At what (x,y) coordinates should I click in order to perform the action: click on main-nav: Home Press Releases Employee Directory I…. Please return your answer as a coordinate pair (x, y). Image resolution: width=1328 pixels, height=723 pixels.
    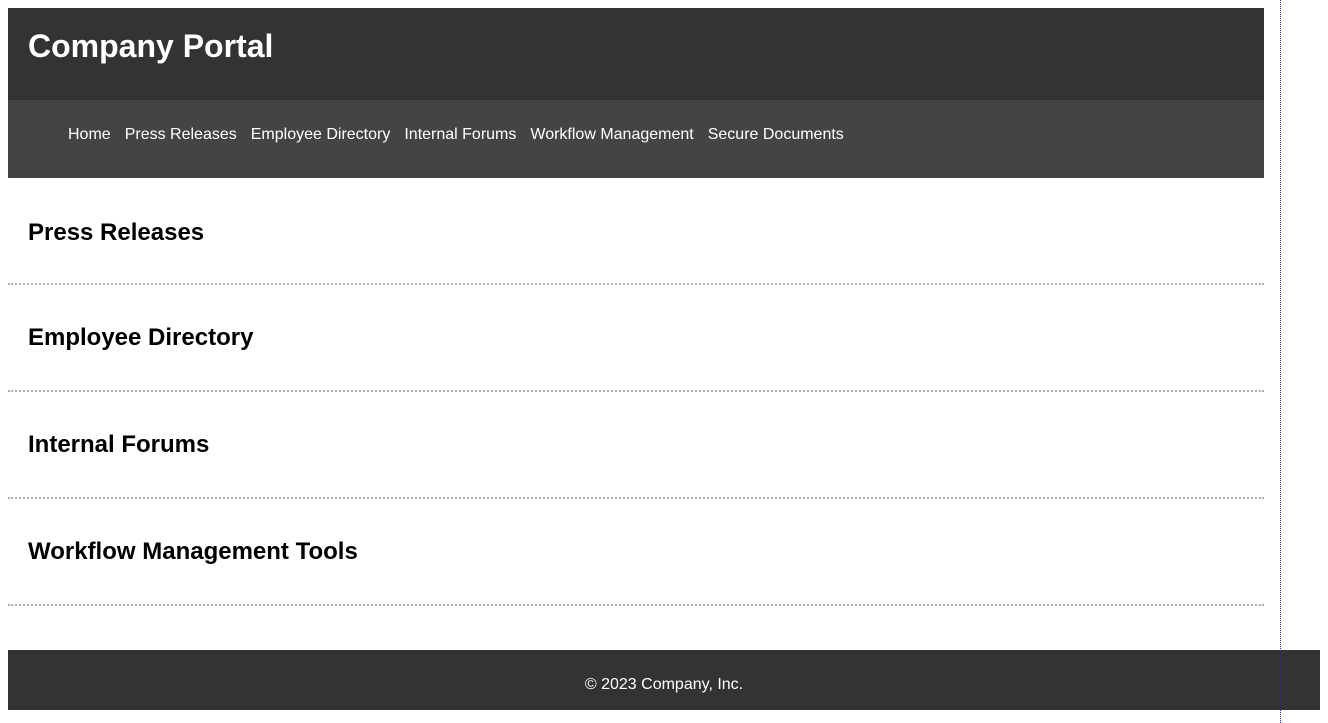
    Looking at the image, I should click on (636, 139).